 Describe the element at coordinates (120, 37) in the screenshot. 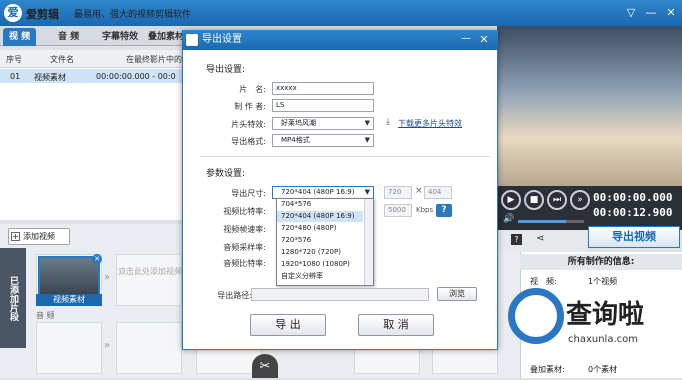

I see `tab-subtitle-effects: 字幕特效` at that location.